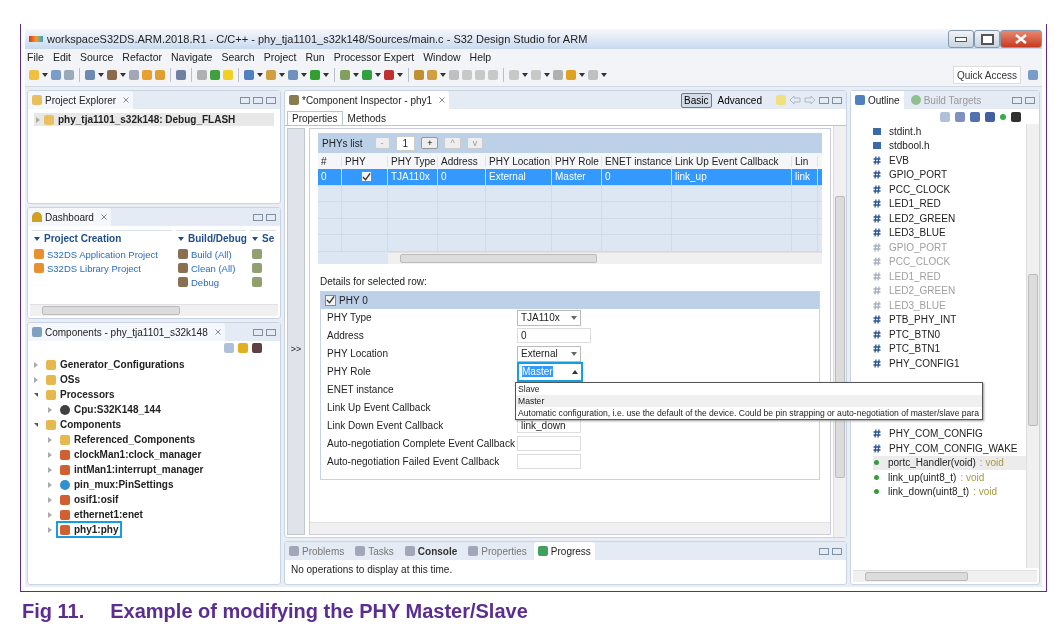 This screenshot has width=1063, height=633. I want to click on outline-item: PHY_COM_CONFIG, so click(949, 433).